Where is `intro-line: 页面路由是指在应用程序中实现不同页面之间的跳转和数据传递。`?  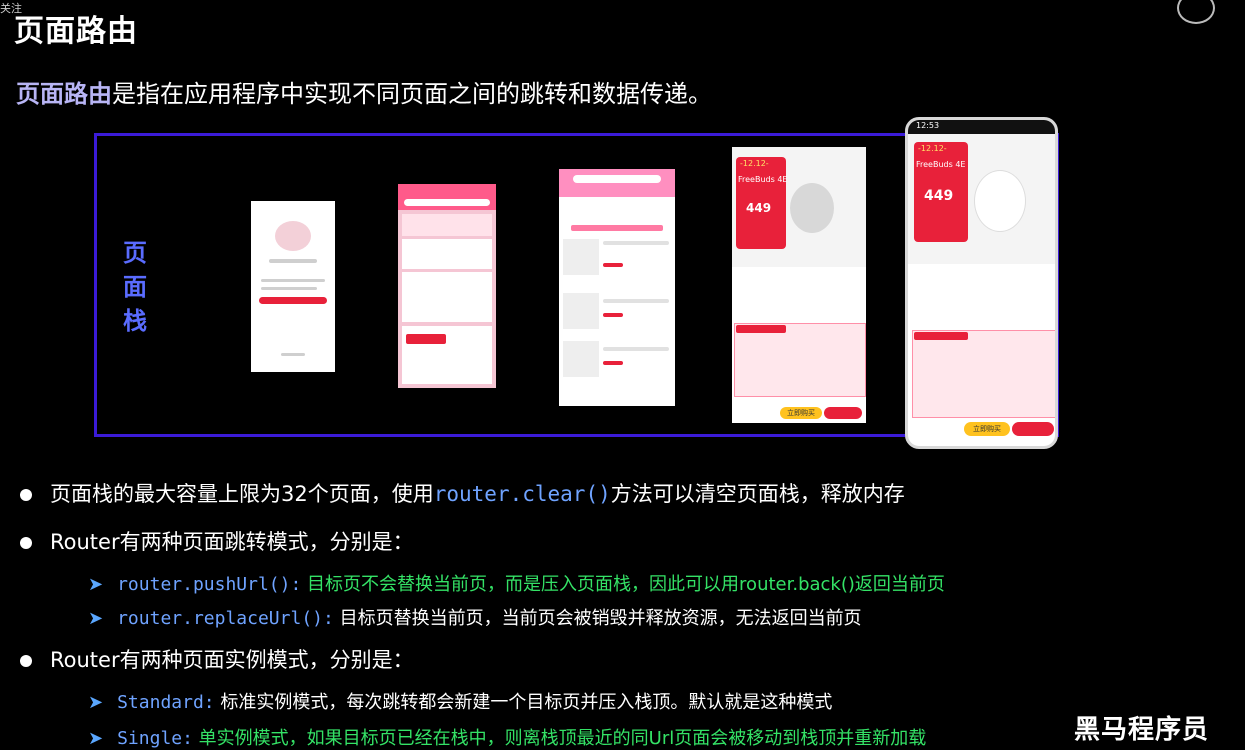 intro-line: 页面路由是指在应用程序中实现不同页面之间的跳转和数据传递。 is located at coordinates (364, 91).